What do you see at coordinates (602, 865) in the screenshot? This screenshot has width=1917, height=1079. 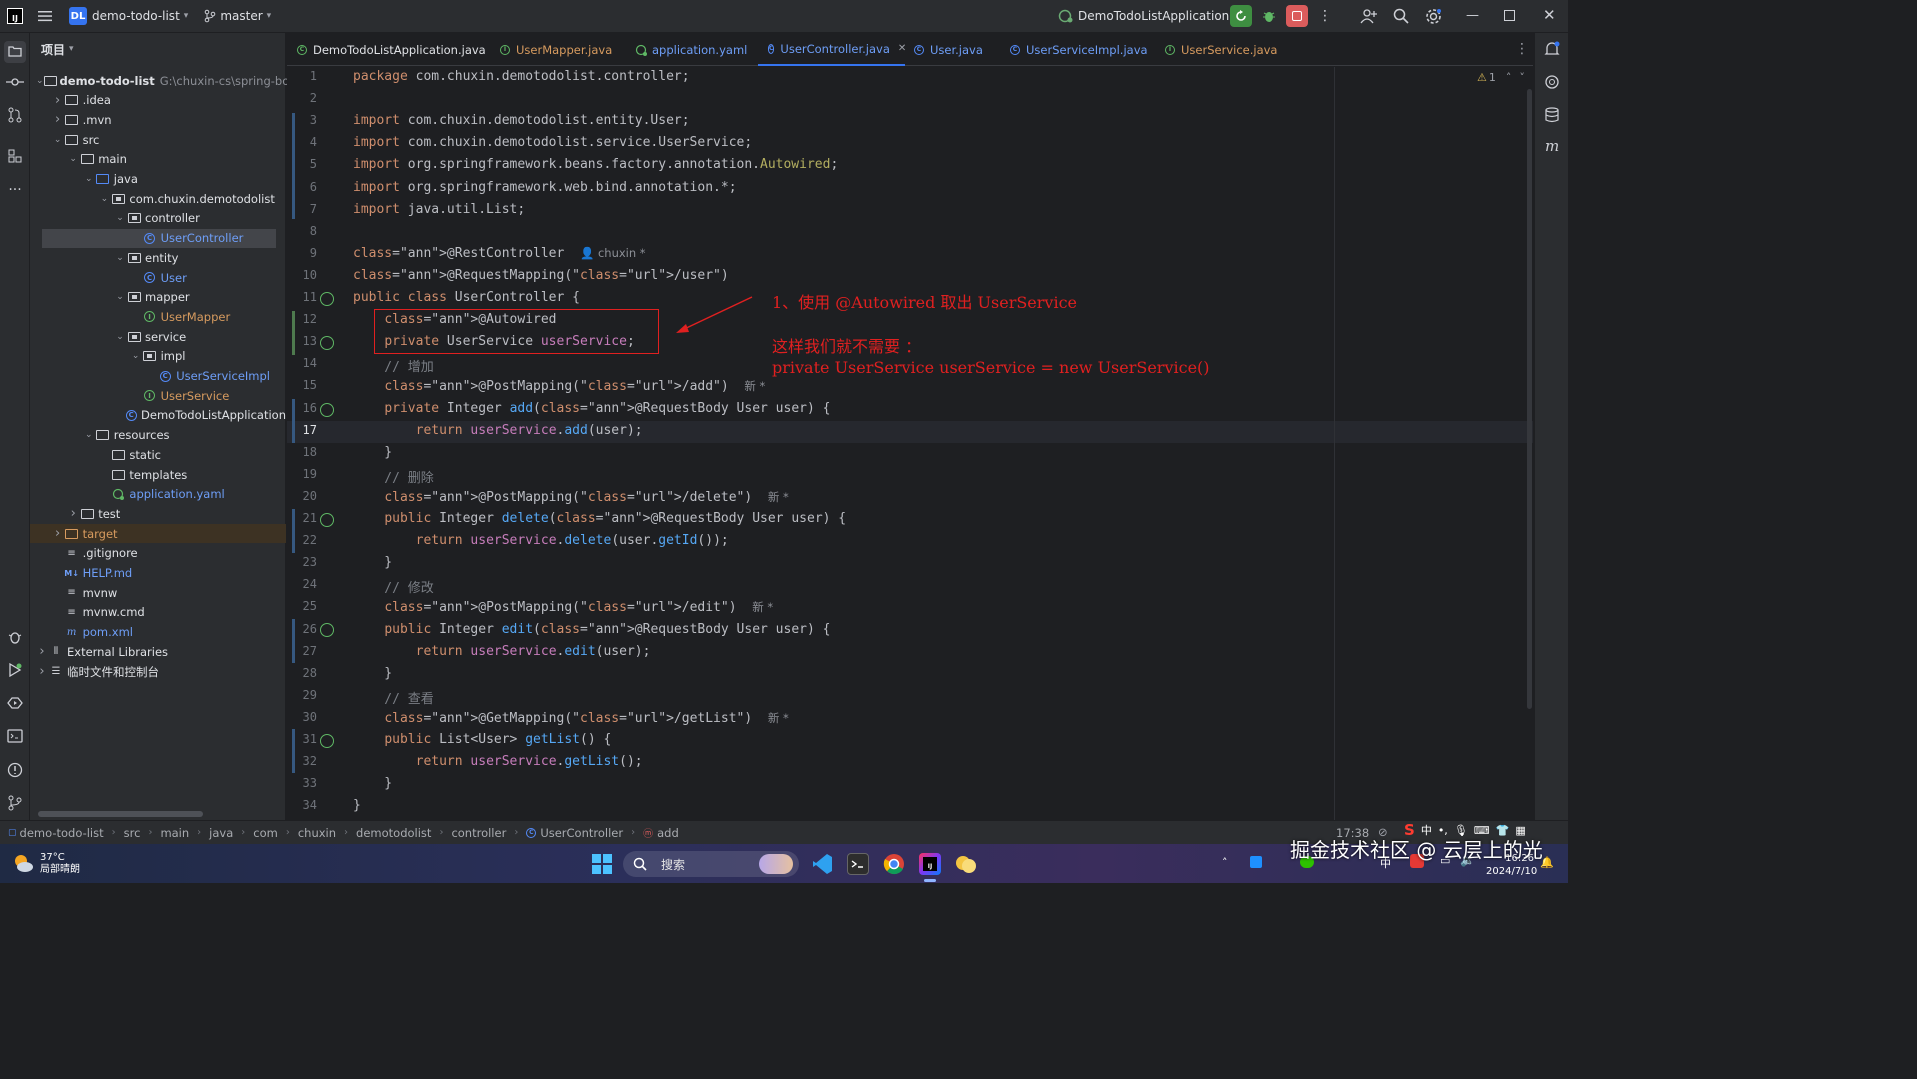 I see `start-button` at bounding box center [602, 865].